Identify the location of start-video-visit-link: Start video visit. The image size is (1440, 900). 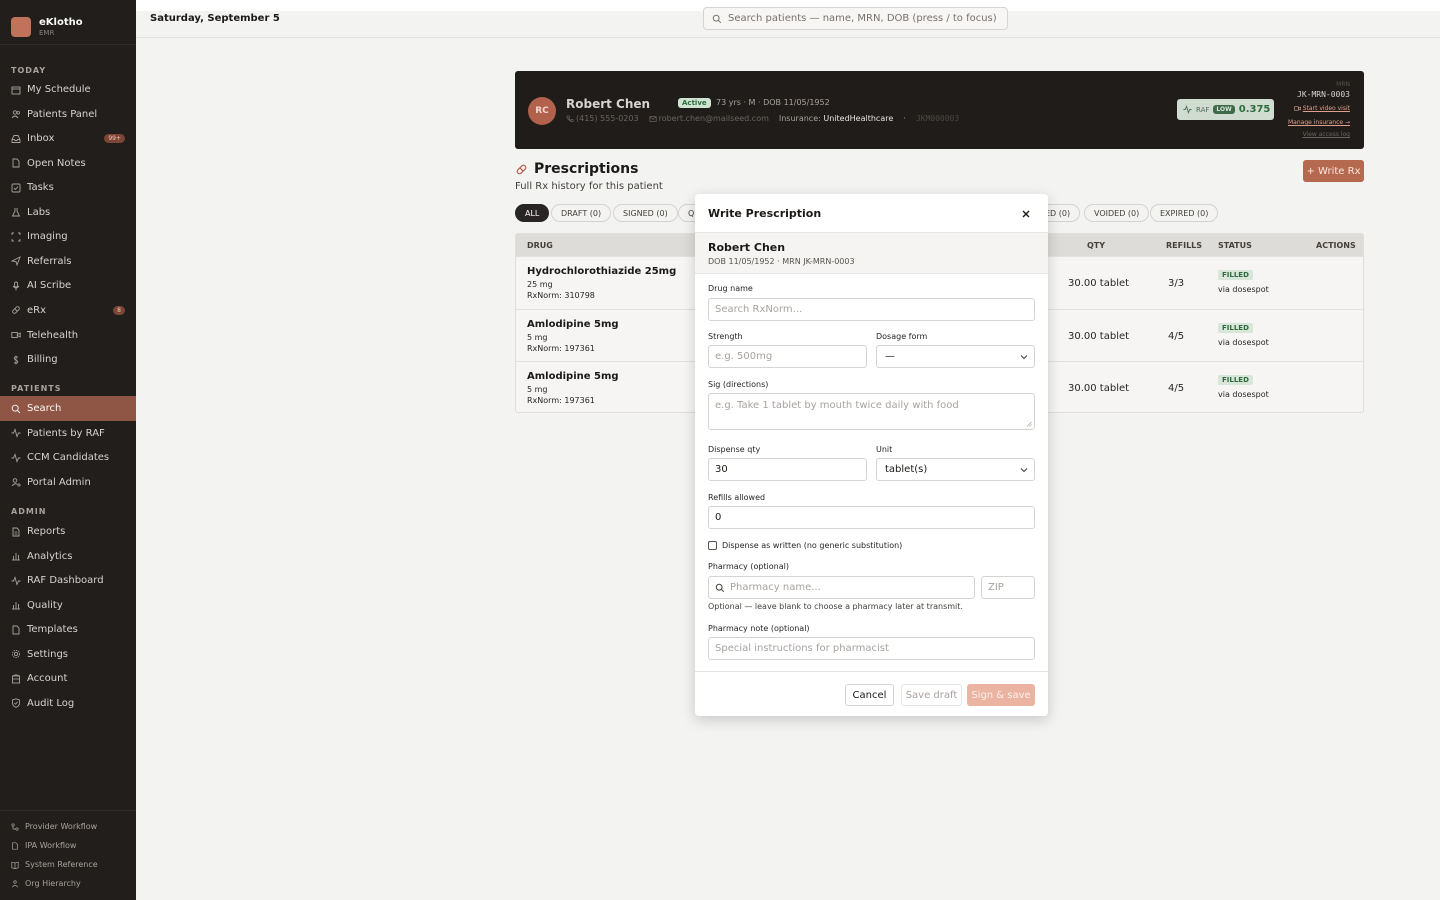
(1322, 108).